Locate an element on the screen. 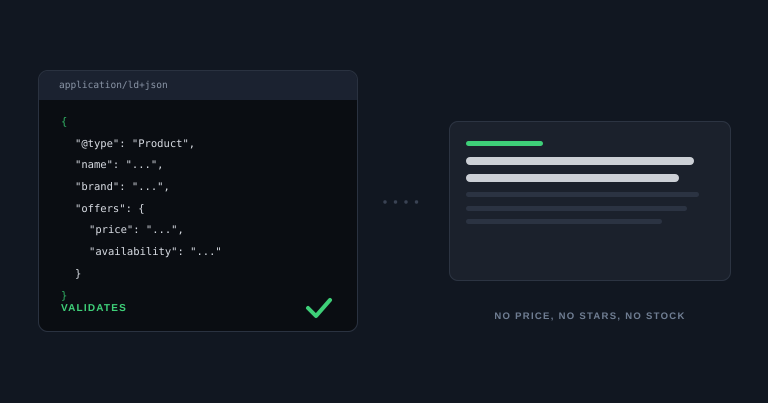 The height and width of the screenshot is (403, 768). code-line: "price": "...", is located at coordinates (136, 230).